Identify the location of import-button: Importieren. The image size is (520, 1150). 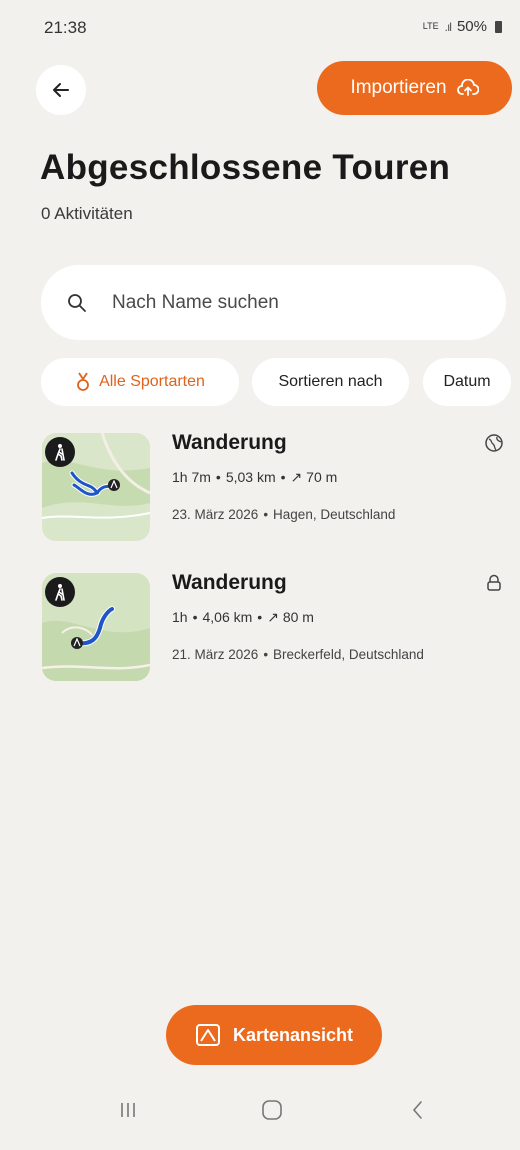
(414, 88).